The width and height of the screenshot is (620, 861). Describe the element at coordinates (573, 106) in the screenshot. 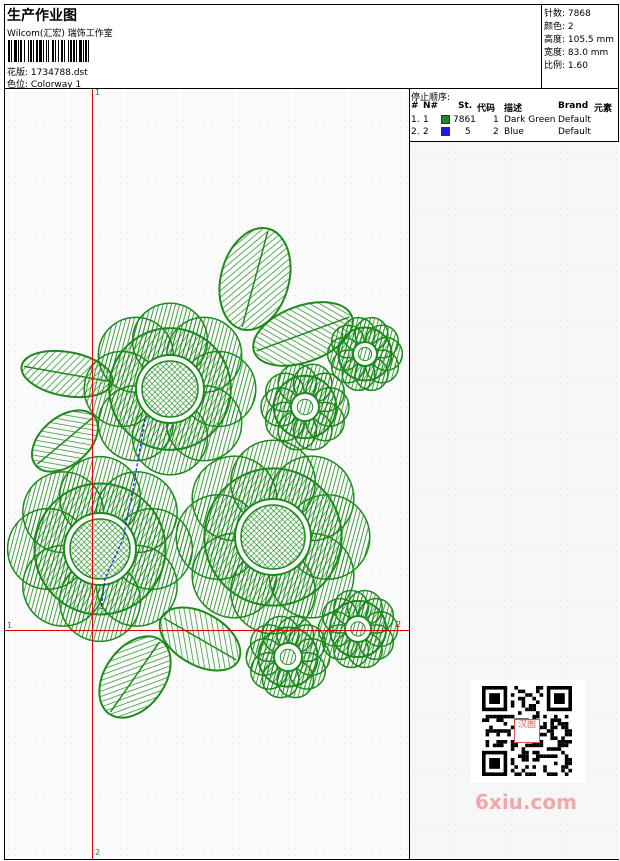

I see `column-header: Brand` at that location.